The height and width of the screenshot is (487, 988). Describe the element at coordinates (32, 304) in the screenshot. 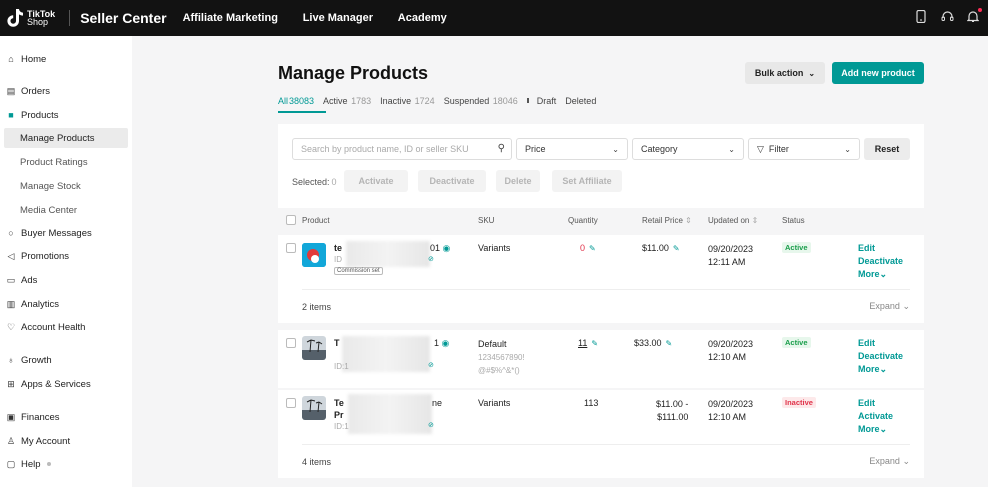

I see `sidebar-item-analytics: ▥ Analytics` at that location.